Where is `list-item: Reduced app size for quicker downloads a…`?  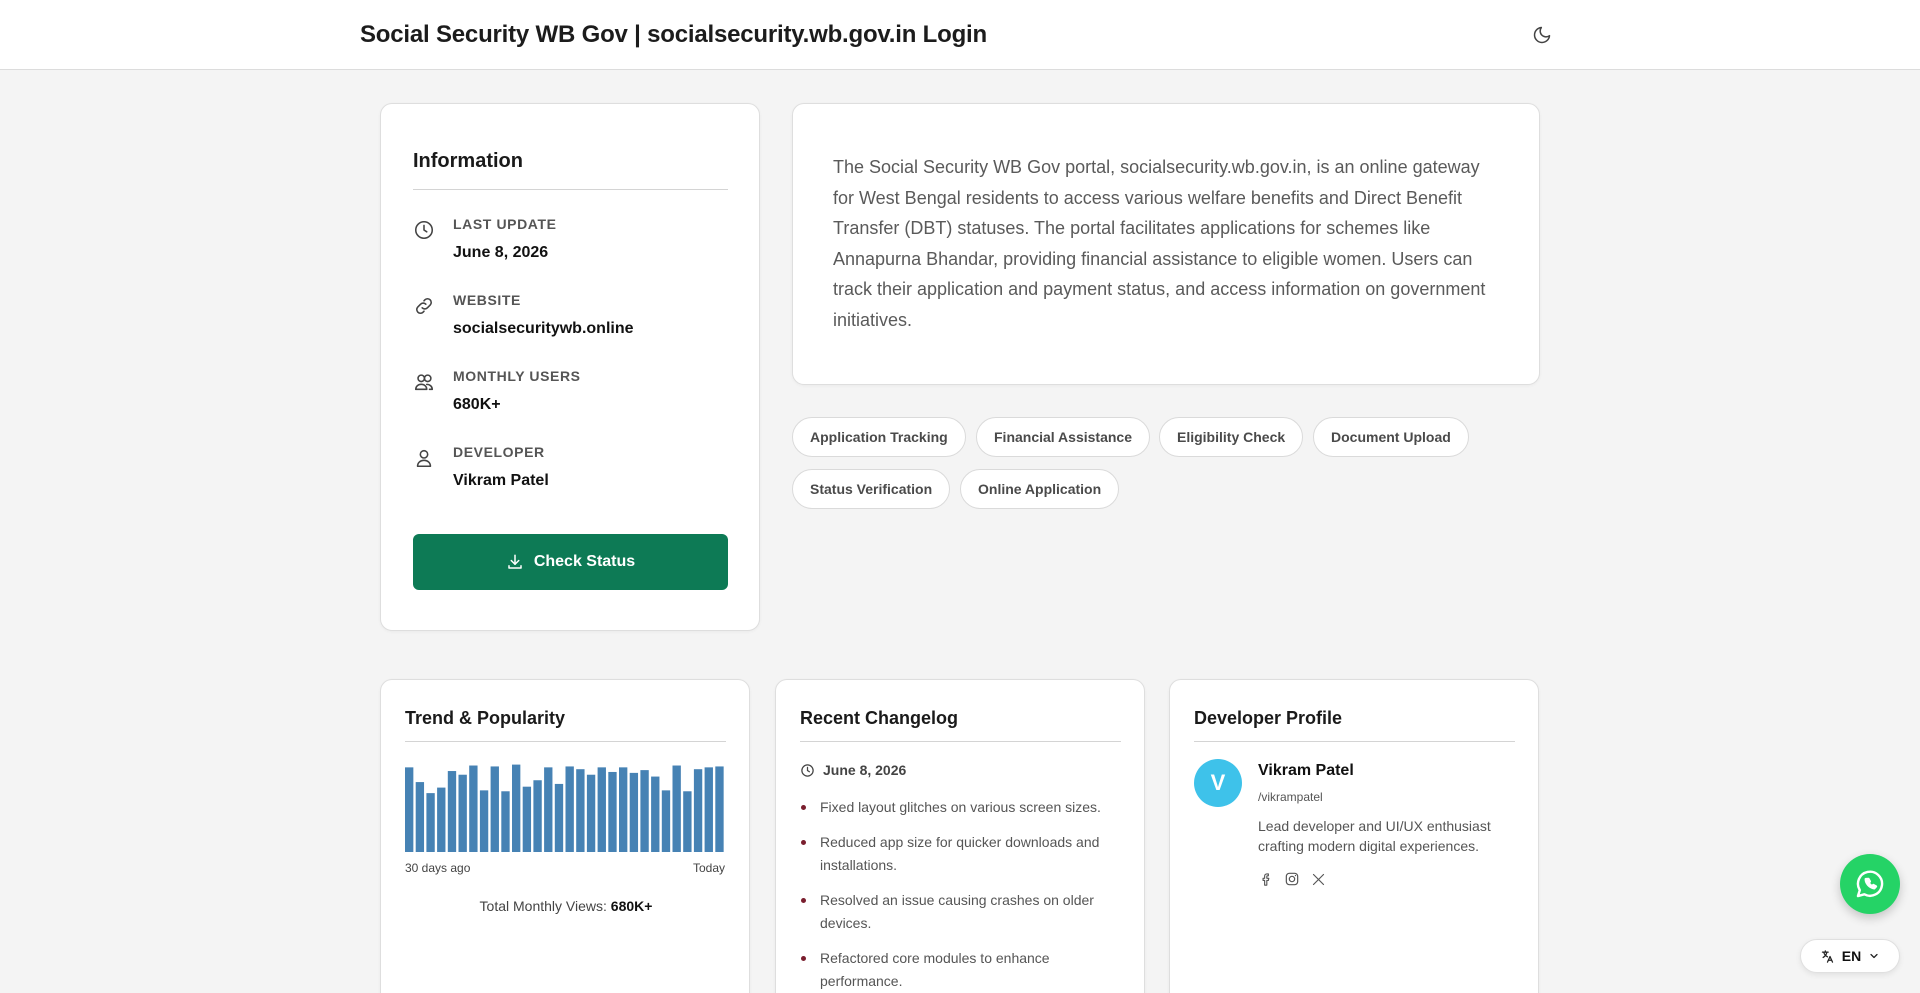
list-item: Reduced app size for quicker downloads a… is located at coordinates (960, 854).